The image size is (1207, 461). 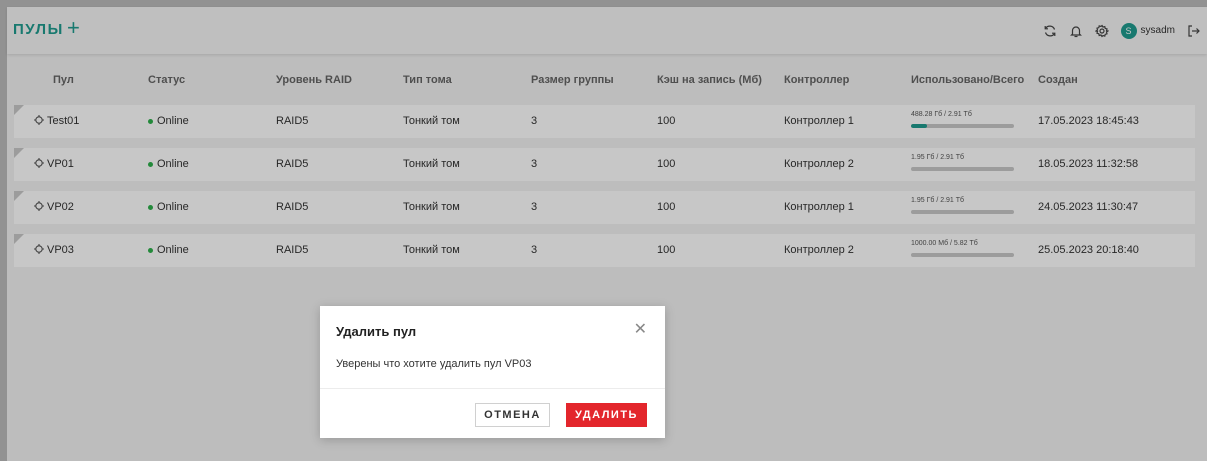 What do you see at coordinates (376, 331) in the screenshot?
I see `dialog-title: Удалить пул` at bounding box center [376, 331].